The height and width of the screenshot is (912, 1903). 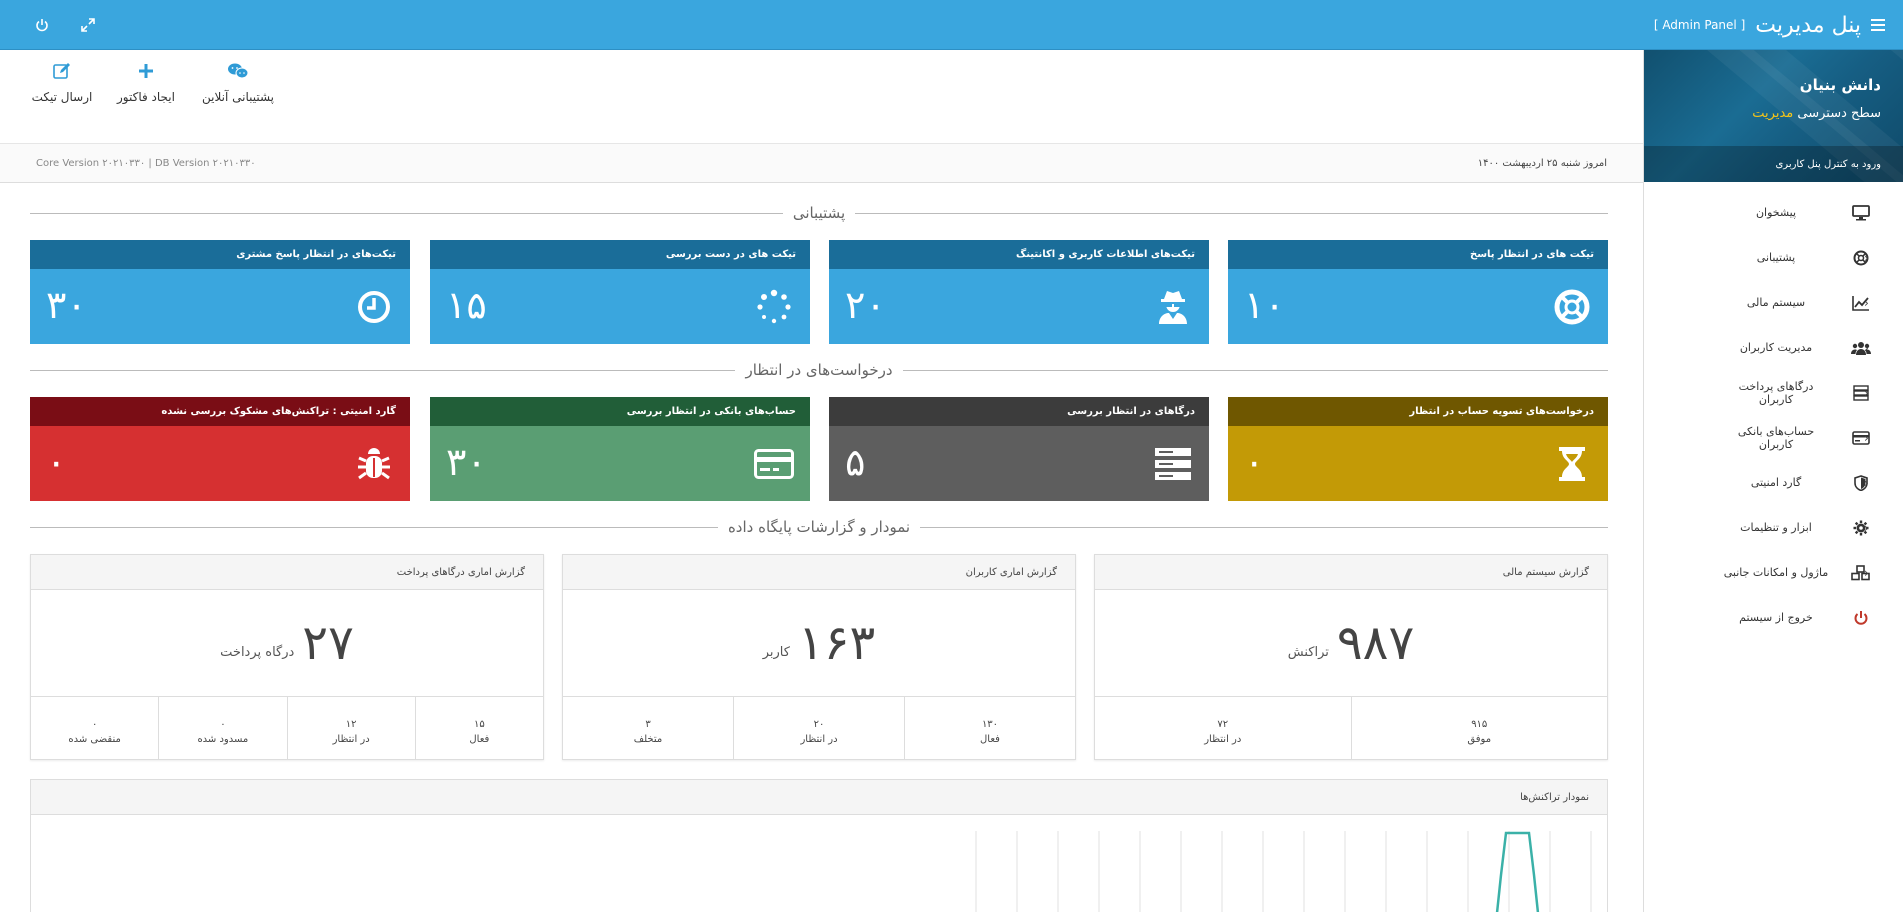 What do you see at coordinates (257, 652) in the screenshot?
I see `report-total-unit: درگاه پرداخت` at bounding box center [257, 652].